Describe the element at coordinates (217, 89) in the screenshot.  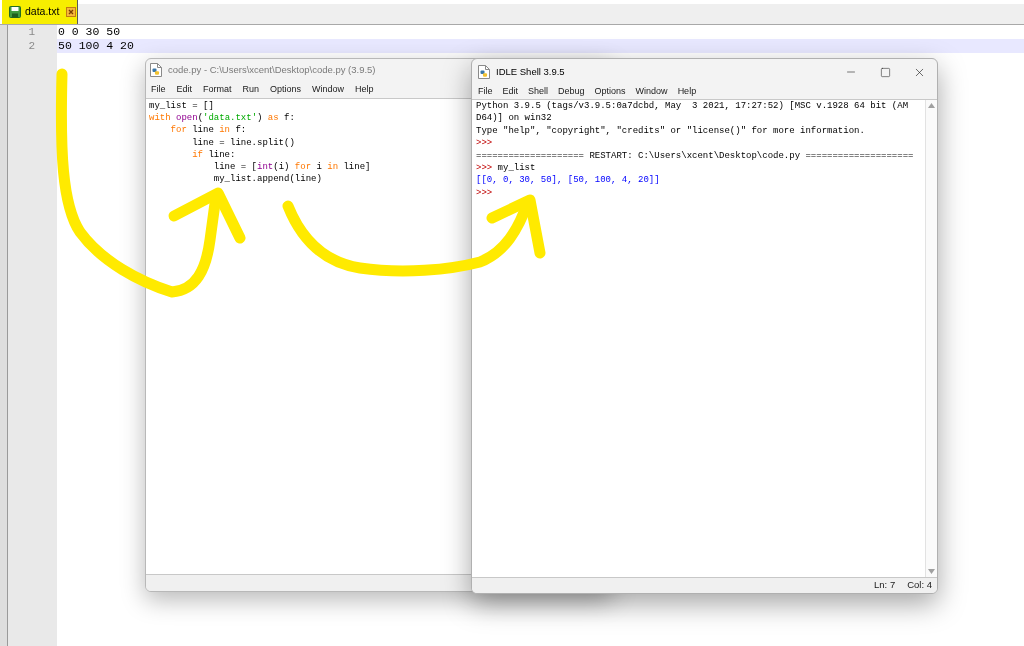
I see `menu-item: Format` at that location.